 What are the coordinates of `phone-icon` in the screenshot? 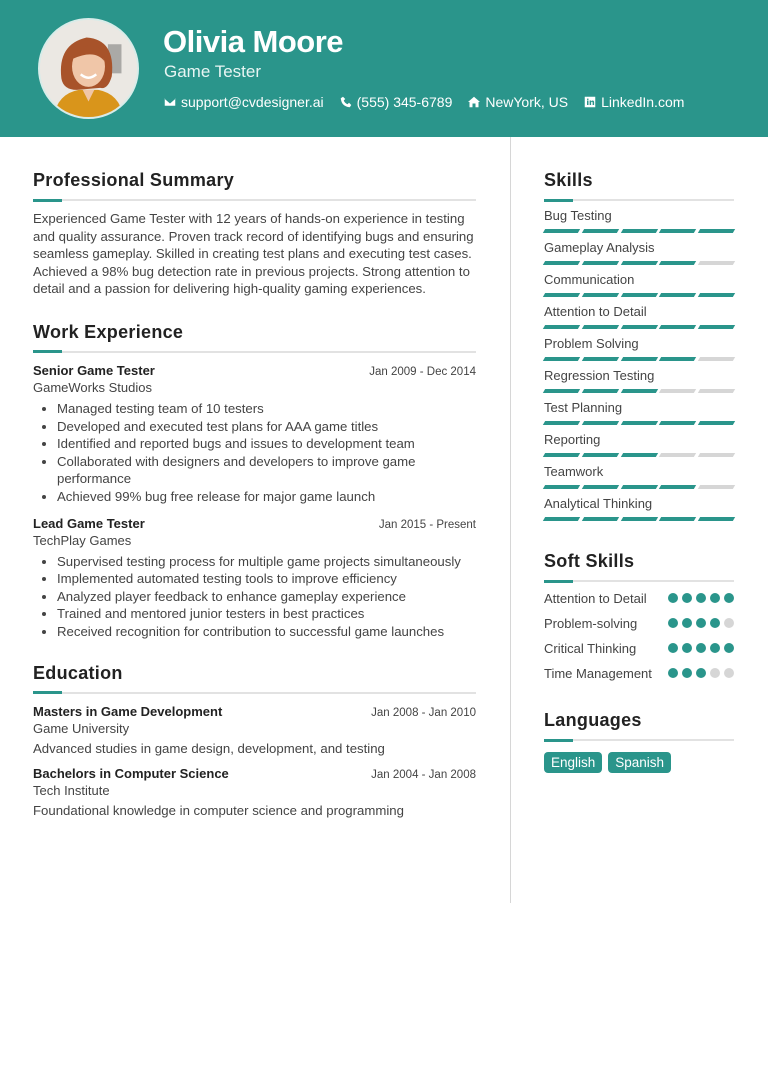 It's located at (345, 102).